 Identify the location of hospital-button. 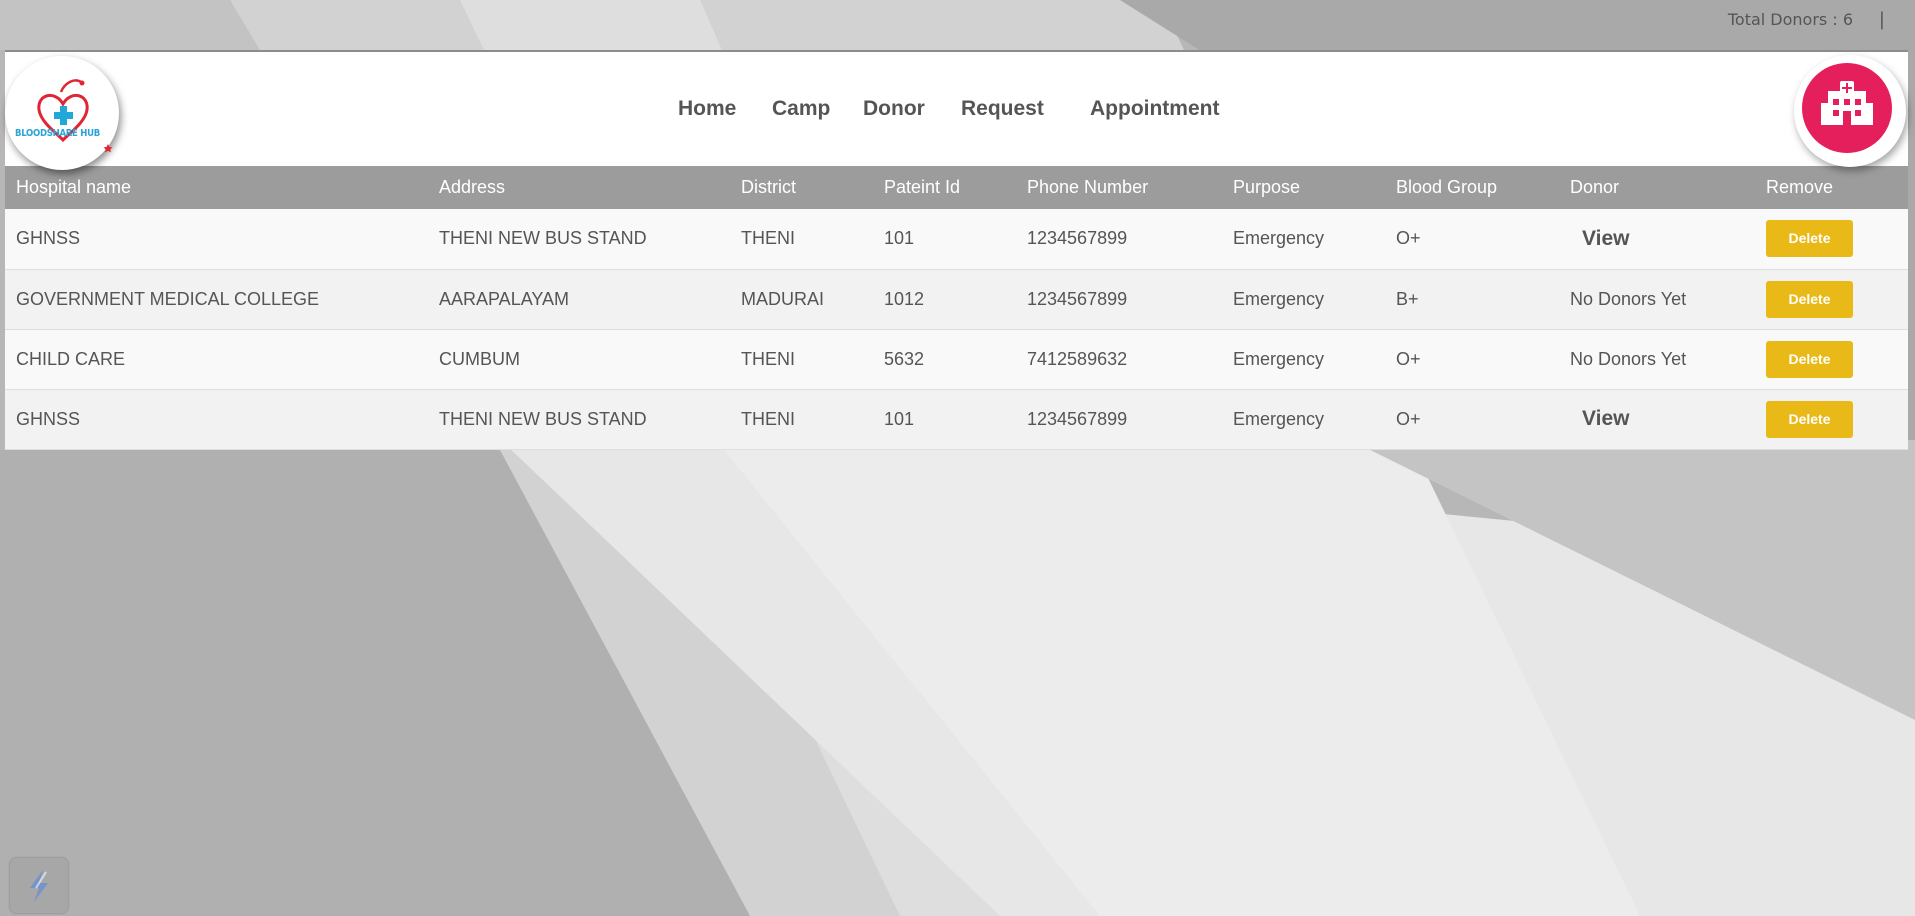
(1850, 111).